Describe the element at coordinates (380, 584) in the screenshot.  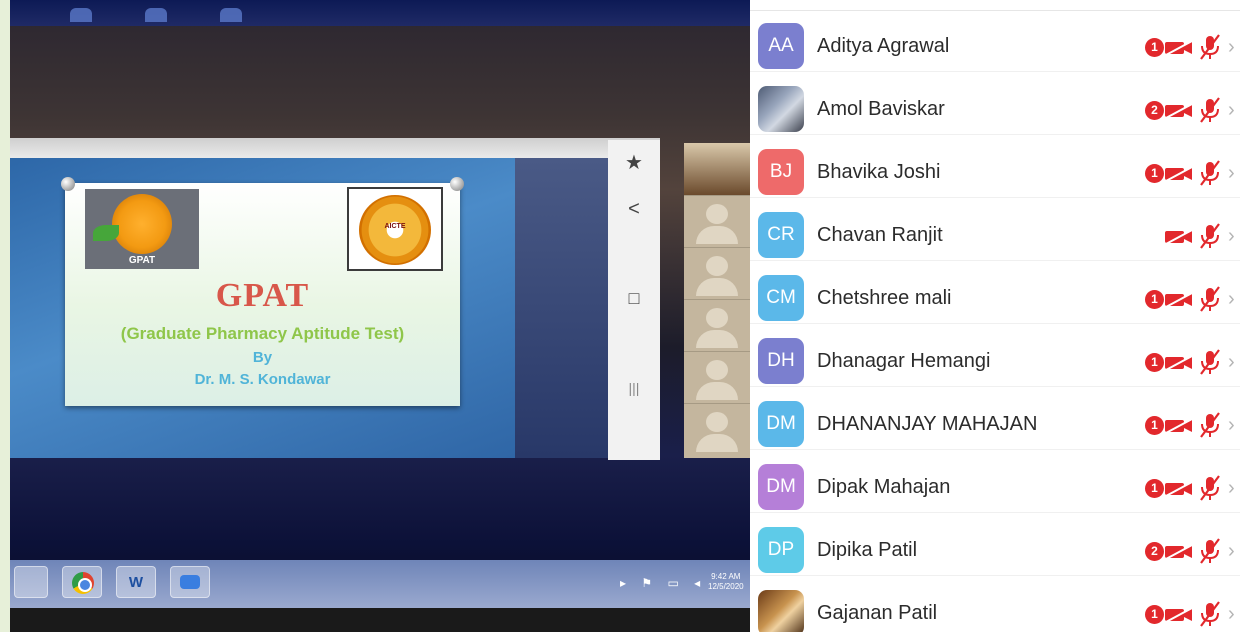
I see `windows-taskbar: W ▸ ⚑ ▭ ◂ 9:42 AM 12/5/2020` at that location.